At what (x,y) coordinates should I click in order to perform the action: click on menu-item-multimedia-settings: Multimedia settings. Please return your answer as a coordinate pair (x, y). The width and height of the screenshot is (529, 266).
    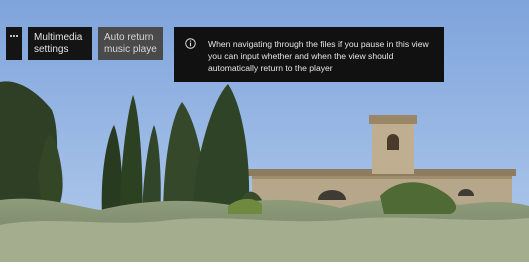
    Looking at the image, I should click on (60, 43).